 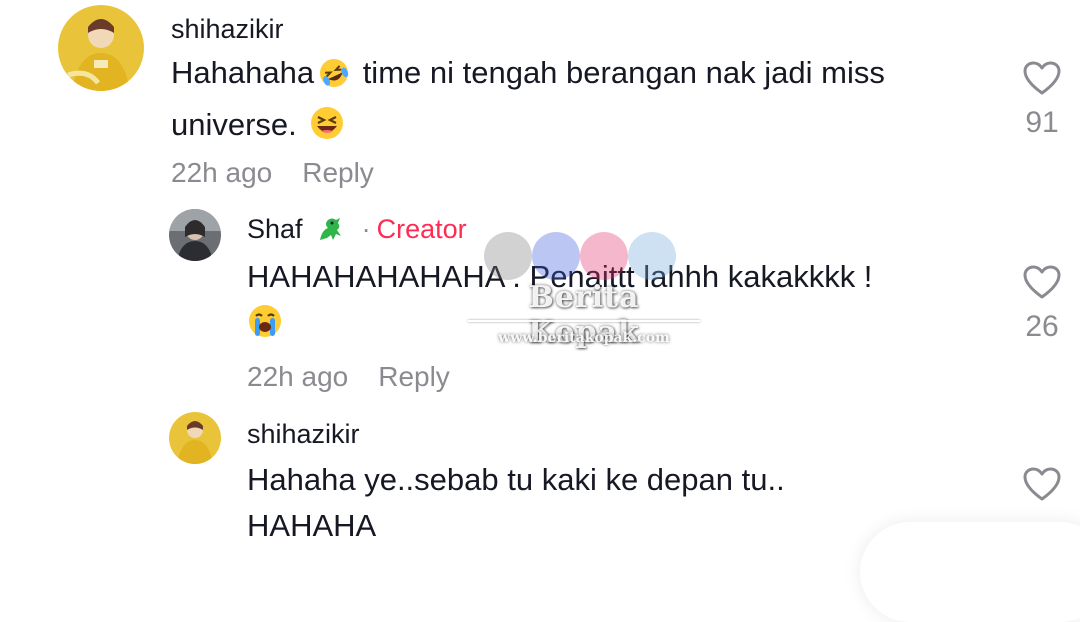 I want to click on comment-text-part: HAHAHA, so click(x=312, y=525).